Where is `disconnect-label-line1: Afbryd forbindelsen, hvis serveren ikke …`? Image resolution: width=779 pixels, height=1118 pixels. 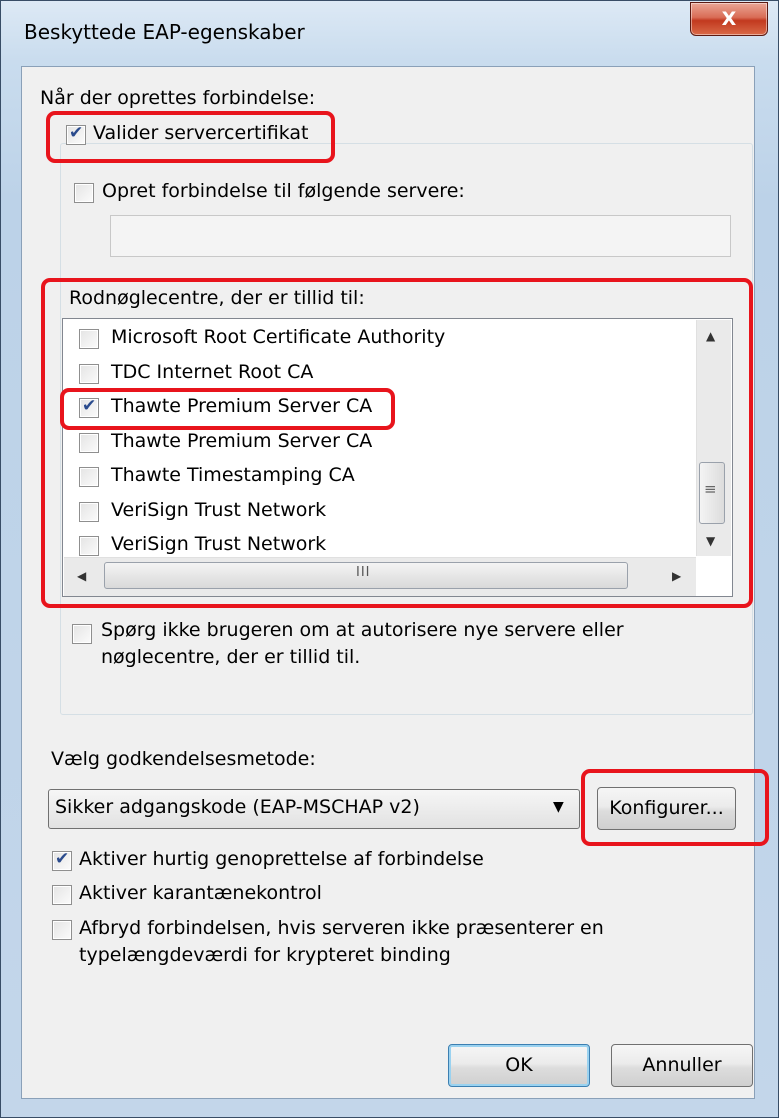 disconnect-label-line1: Afbryd forbindelsen, hvis serveren ikke … is located at coordinates (341, 928).